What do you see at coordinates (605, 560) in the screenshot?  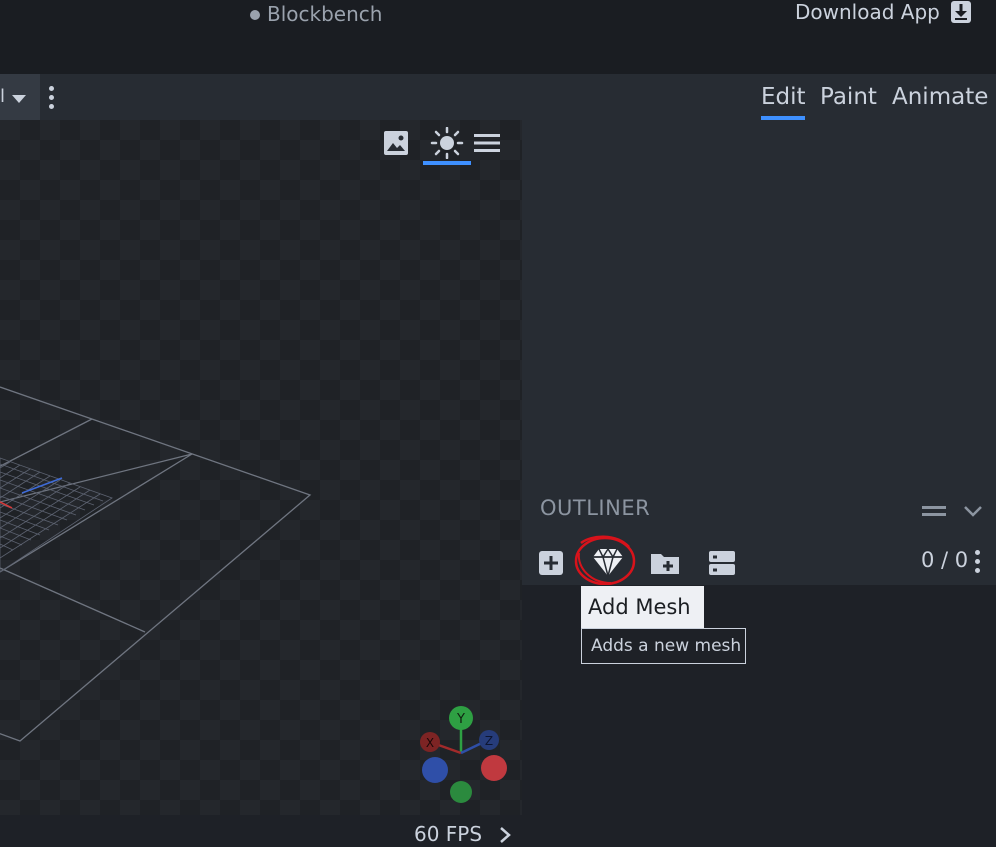 I see `annotation-circle` at bounding box center [605, 560].